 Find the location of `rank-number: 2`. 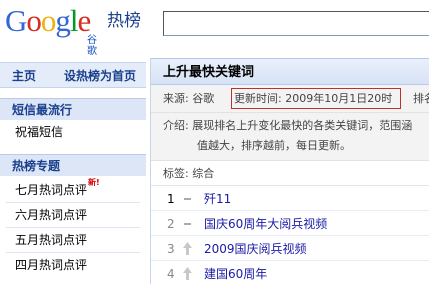

rank-number: 2 is located at coordinates (171, 224).